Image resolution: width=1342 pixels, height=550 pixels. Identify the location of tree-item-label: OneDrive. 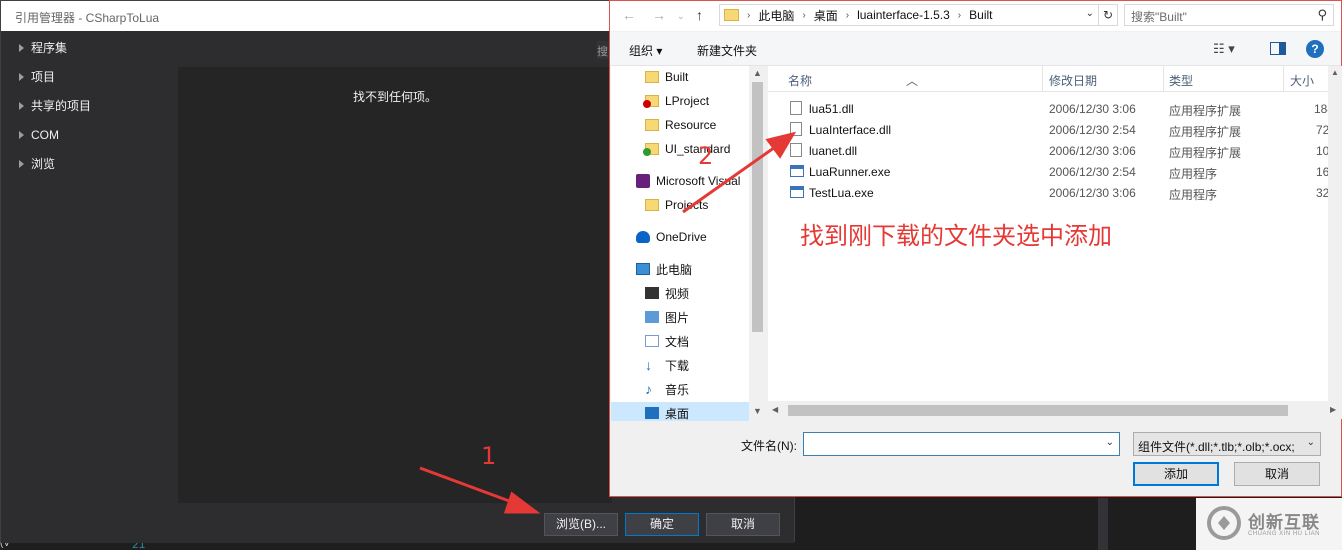
(681, 237).